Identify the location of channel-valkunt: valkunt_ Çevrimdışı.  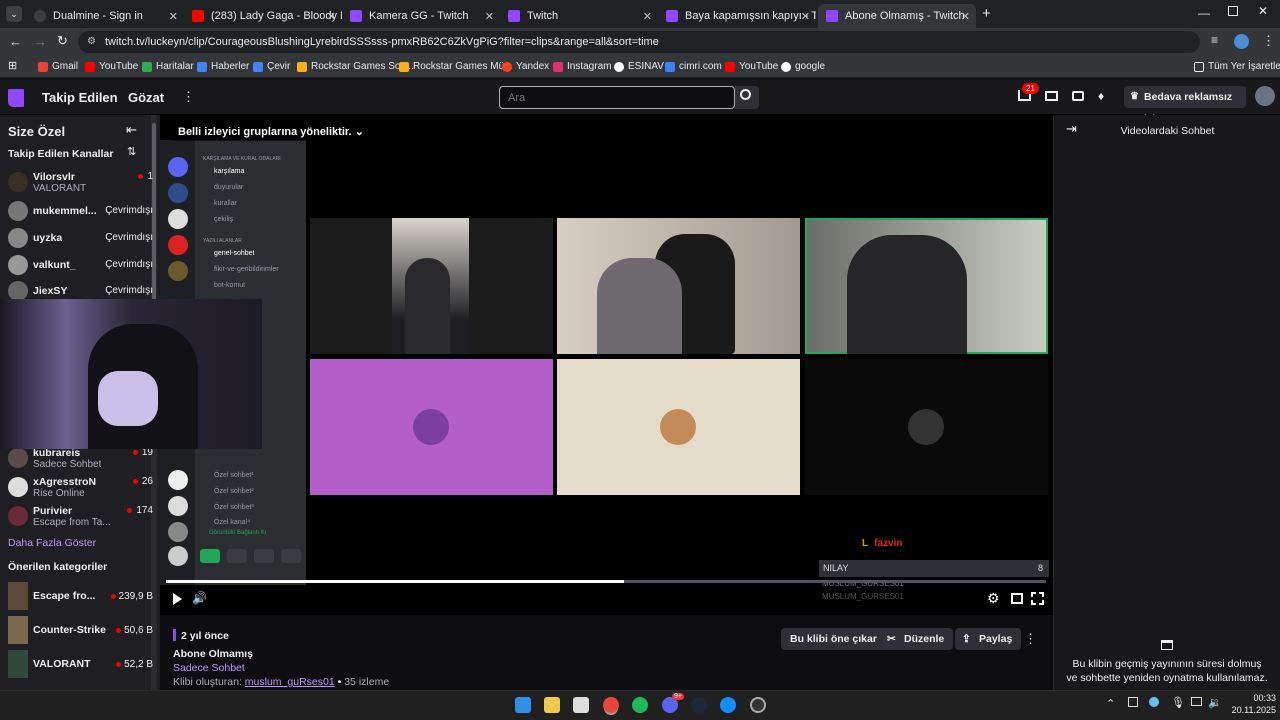
(80, 266).